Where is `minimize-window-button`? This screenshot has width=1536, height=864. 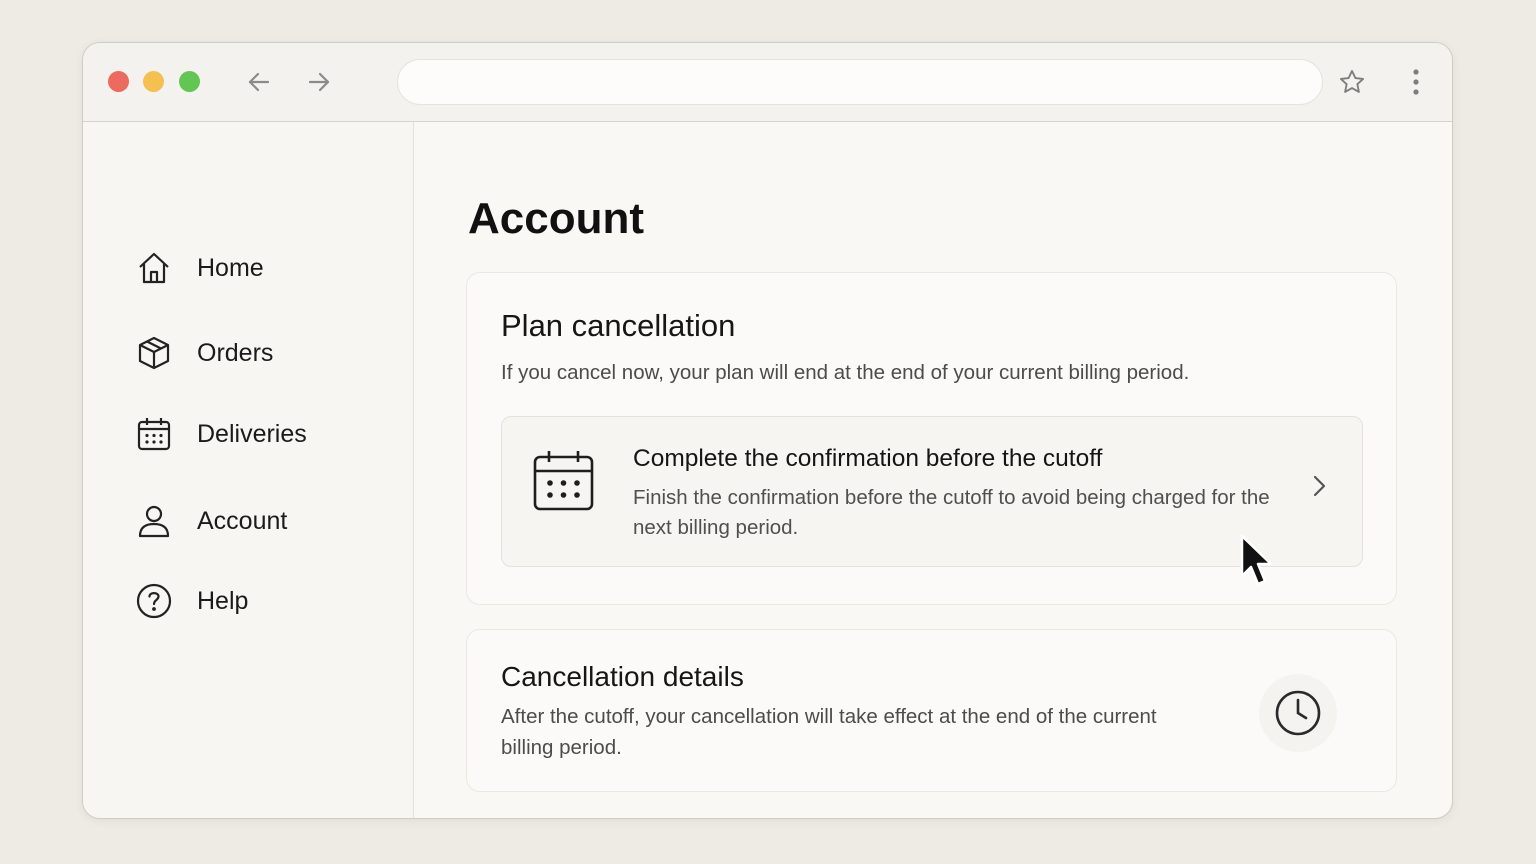 minimize-window-button is located at coordinates (153, 81).